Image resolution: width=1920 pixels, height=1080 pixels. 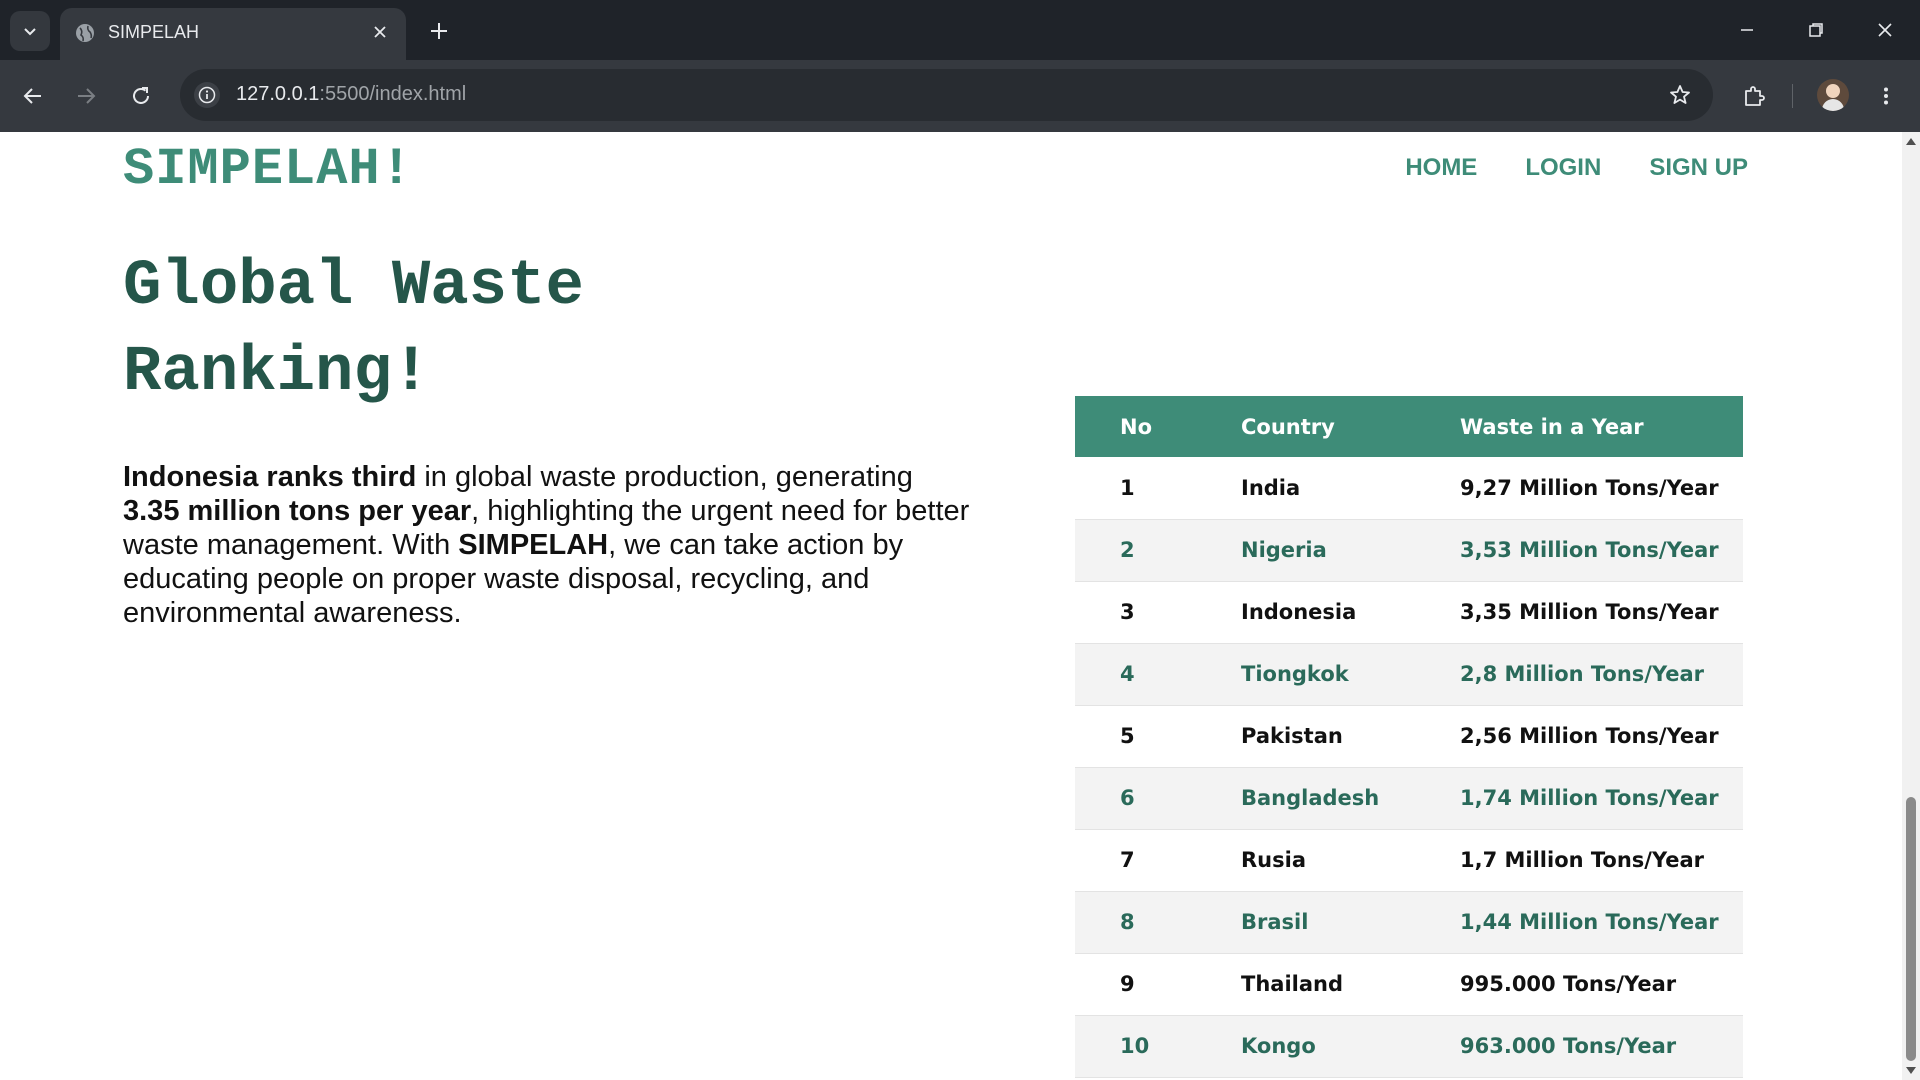 I want to click on table-row: 2 Nigeria 3,53 Million Tons/Year, so click(x=1409, y=550).